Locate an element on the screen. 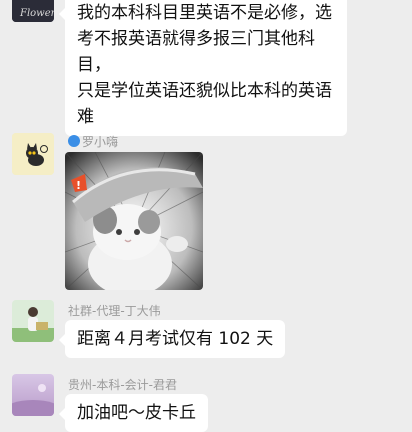 Image resolution: width=412 pixels, height=432 pixels. cat-icon is located at coordinates (33, 154).